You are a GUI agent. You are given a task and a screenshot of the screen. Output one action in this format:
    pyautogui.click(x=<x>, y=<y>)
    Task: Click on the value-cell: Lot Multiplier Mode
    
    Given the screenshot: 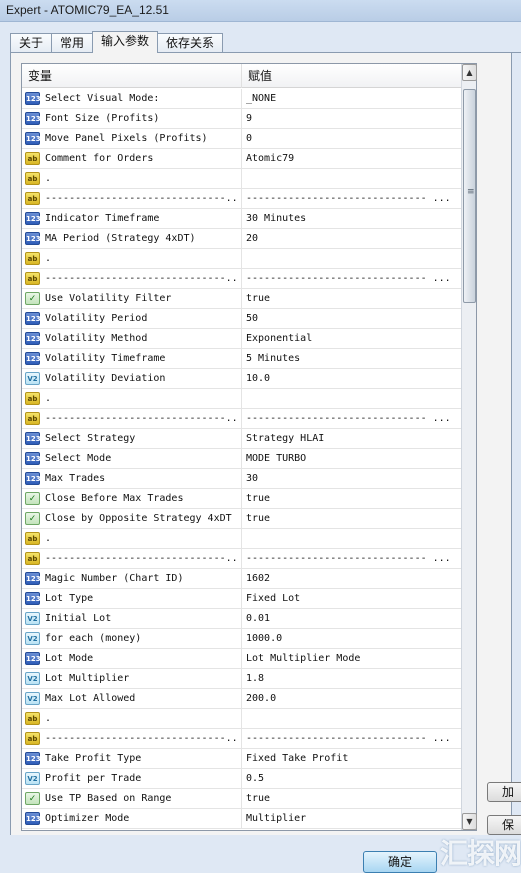 What is the action you would take?
    pyautogui.click(x=351, y=659)
    